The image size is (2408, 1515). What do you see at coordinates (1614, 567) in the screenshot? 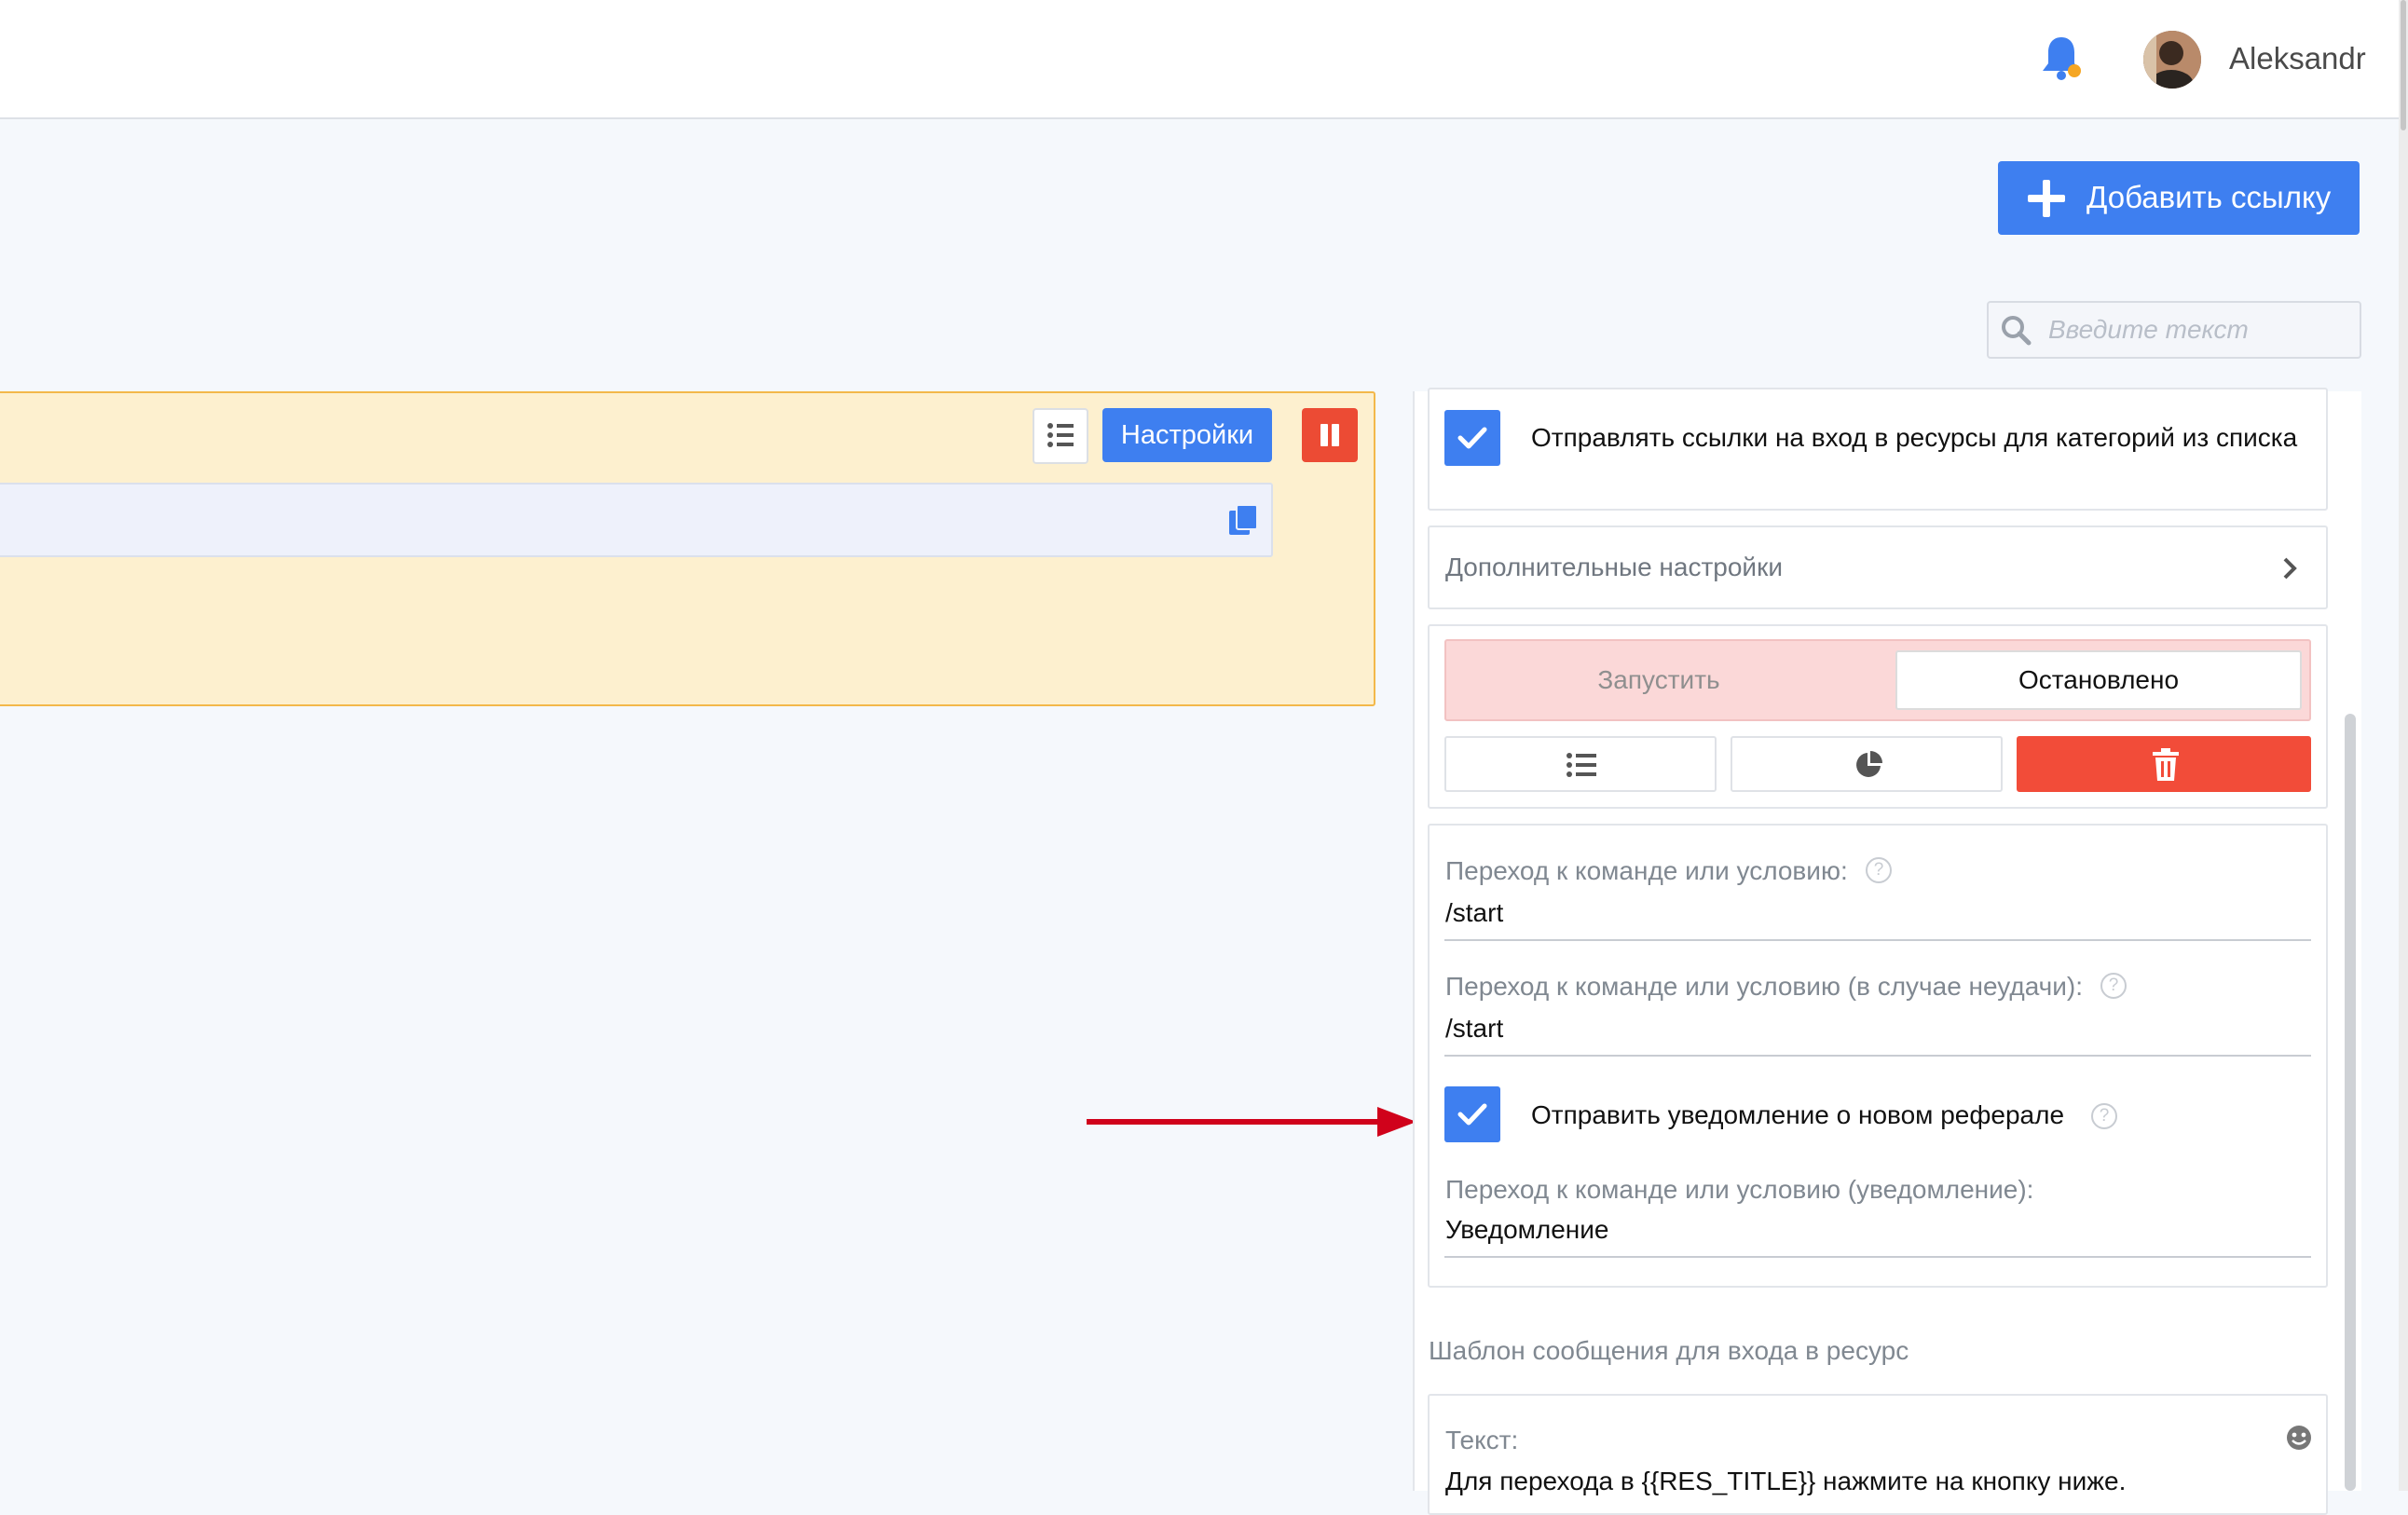
I see `extra-settings-label: Дополнительные настройки` at bounding box center [1614, 567].